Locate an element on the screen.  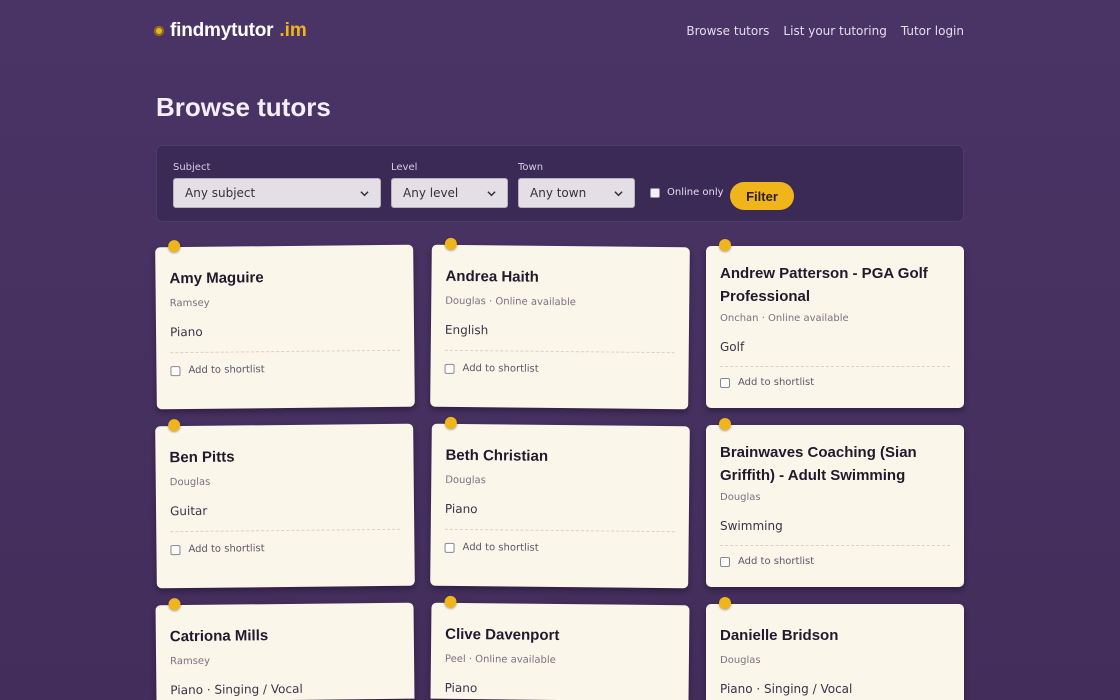
town-field: Town Any town is located at coordinates (576, 185).